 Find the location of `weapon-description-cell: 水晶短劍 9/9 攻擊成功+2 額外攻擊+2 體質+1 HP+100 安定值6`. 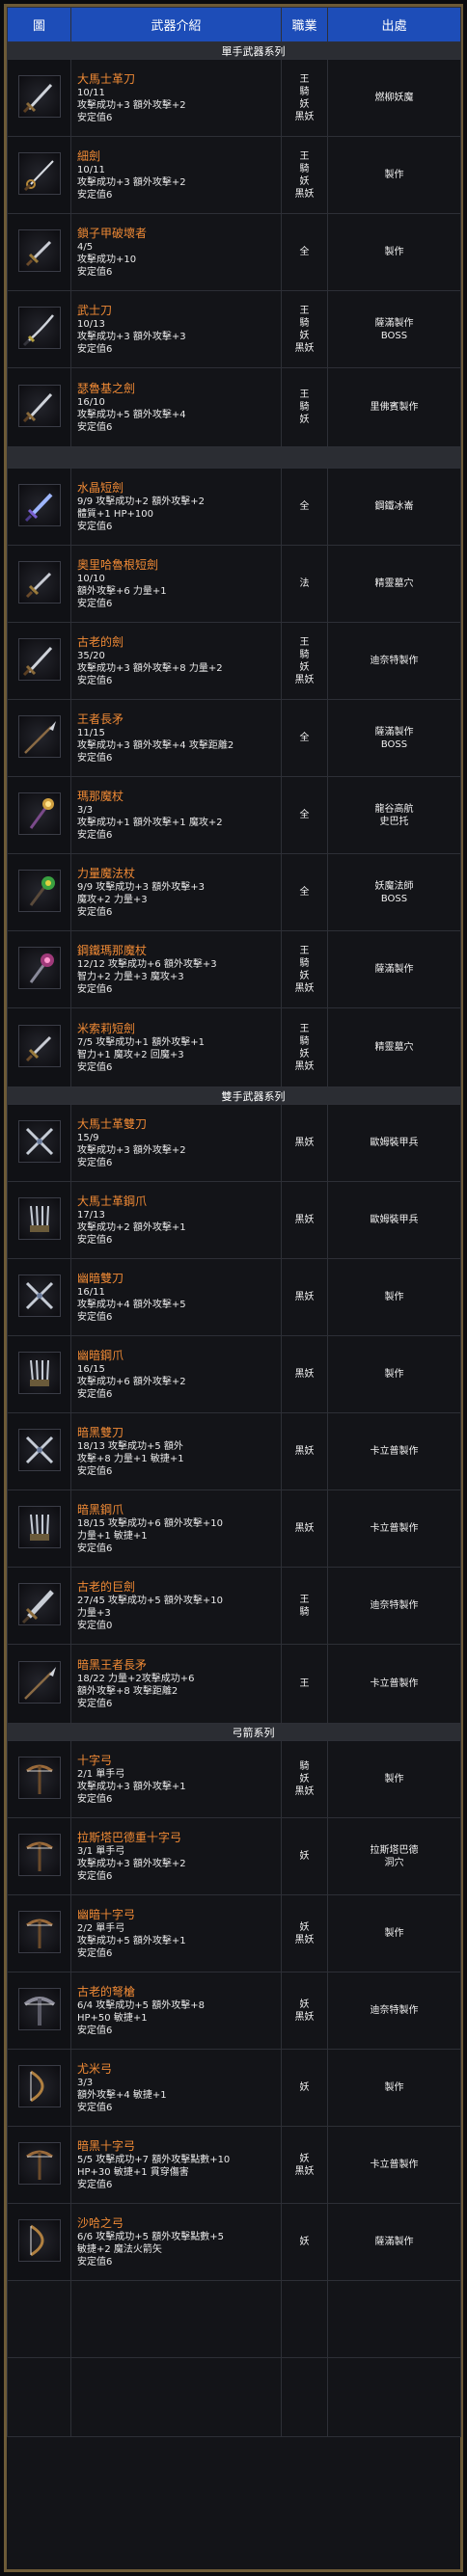

weapon-description-cell: 水晶短劍 9/9 攻擊成功+2 額外攻擊+2 體質+1 HP+100 安定值6 is located at coordinates (176, 507).